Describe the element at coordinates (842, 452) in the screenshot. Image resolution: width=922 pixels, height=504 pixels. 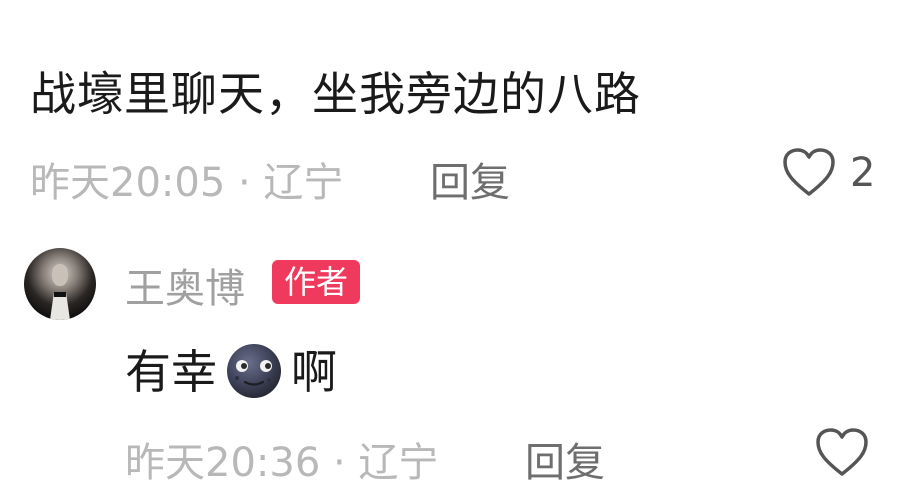
I see `reply-like-heart-icon` at that location.